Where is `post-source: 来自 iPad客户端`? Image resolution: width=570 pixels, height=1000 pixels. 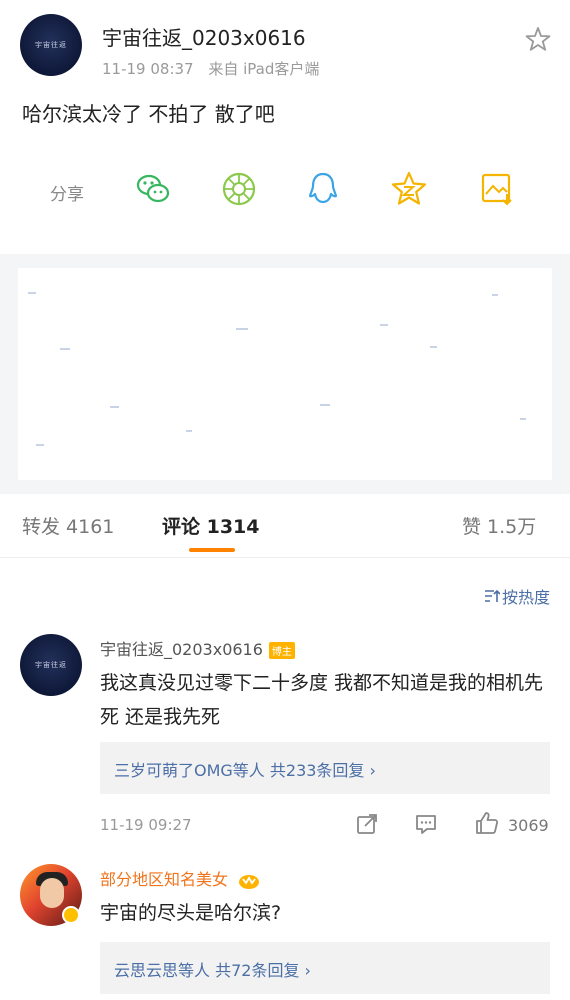 post-source: 来自 iPad客户端 is located at coordinates (264, 69).